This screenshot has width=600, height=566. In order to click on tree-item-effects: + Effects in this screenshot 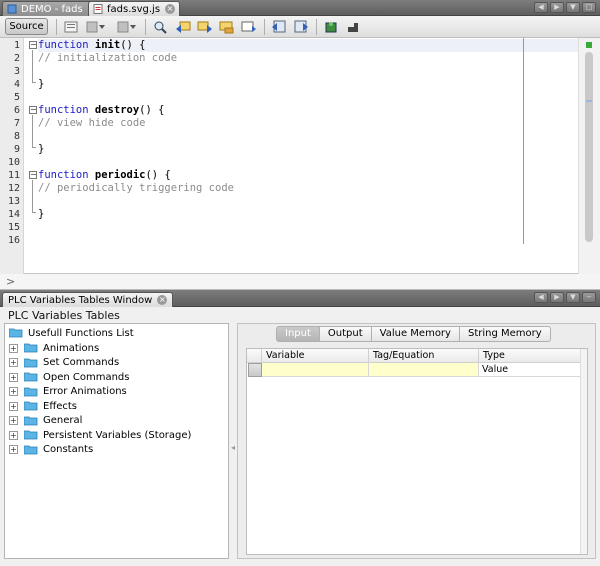, I will do `click(43, 406)`.